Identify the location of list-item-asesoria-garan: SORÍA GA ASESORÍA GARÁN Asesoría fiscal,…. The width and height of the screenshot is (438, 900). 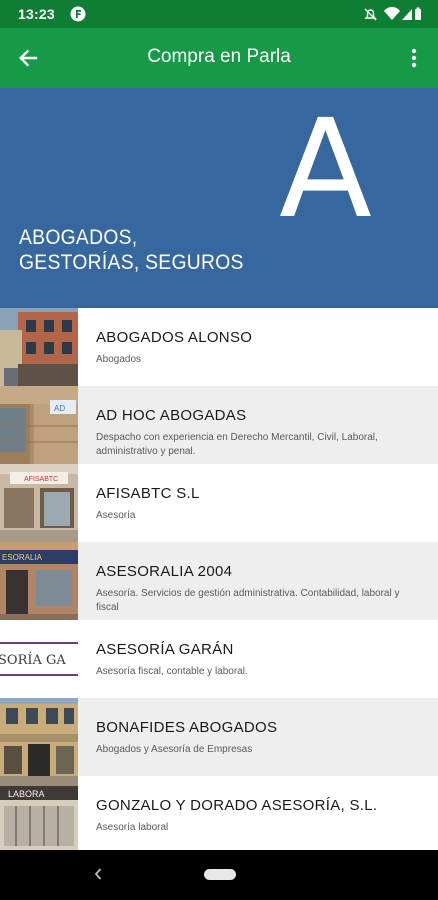
(219, 659).